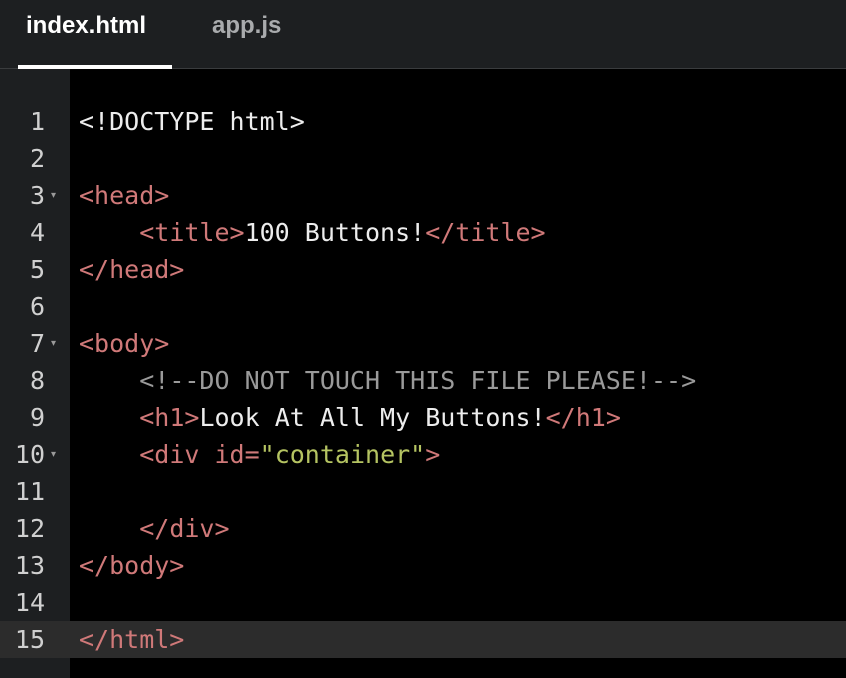 This screenshot has height=678, width=846. I want to click on line-number: 9, so click(37, 417).